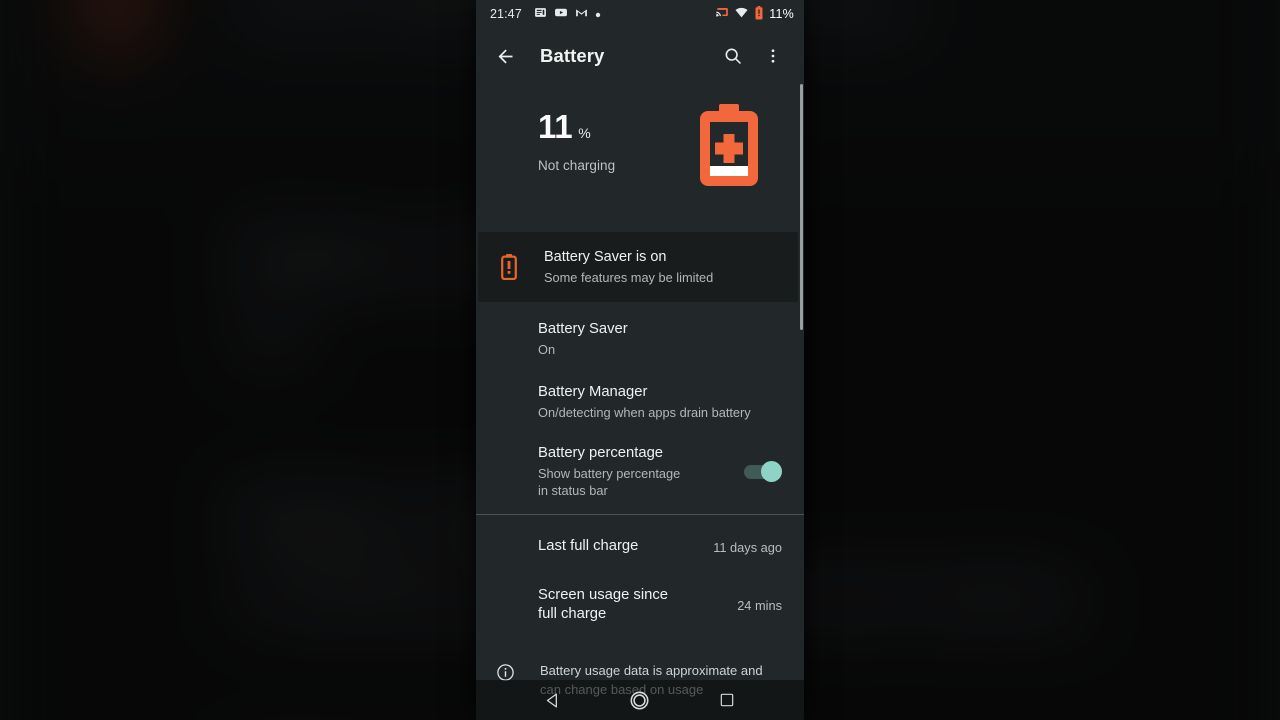 This screenshot has width=1280, height=720. What do you see at coordinates (802, 402) in the screenshot?
I see `scrollbar` at bounding box center [802, 402].